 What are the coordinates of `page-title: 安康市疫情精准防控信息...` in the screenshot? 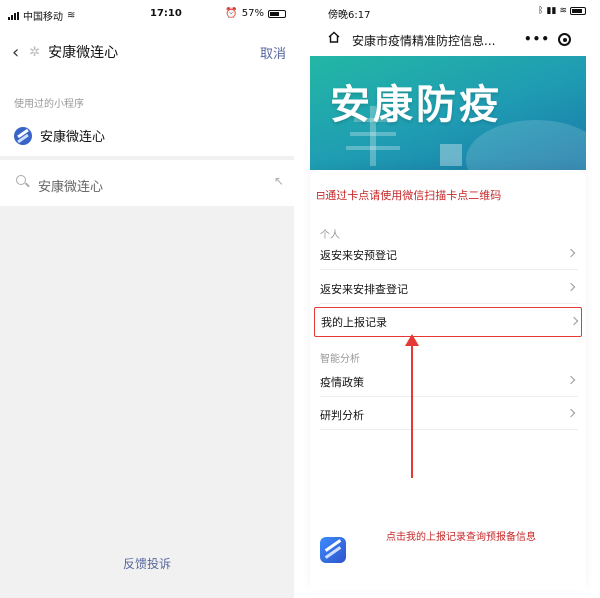 It's located at (424, 41).